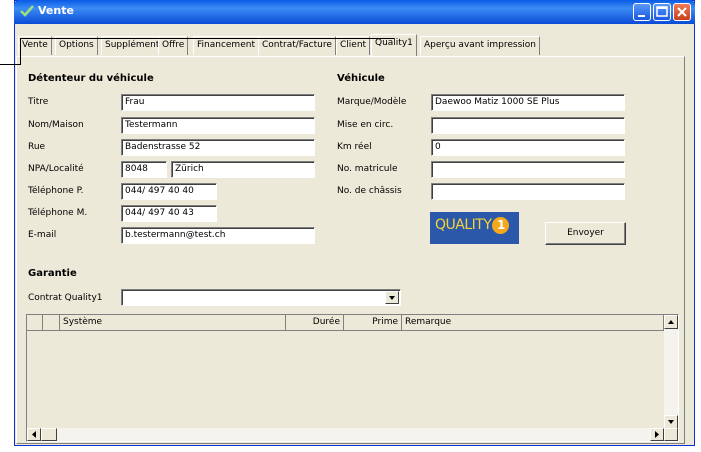 Image resolution: width=701 pixels, height=452 pixels. What do you see at coordinates (353, 434) in the screenshot?
I see `horizontal-scroll-track` at bounding box center [353, 434].